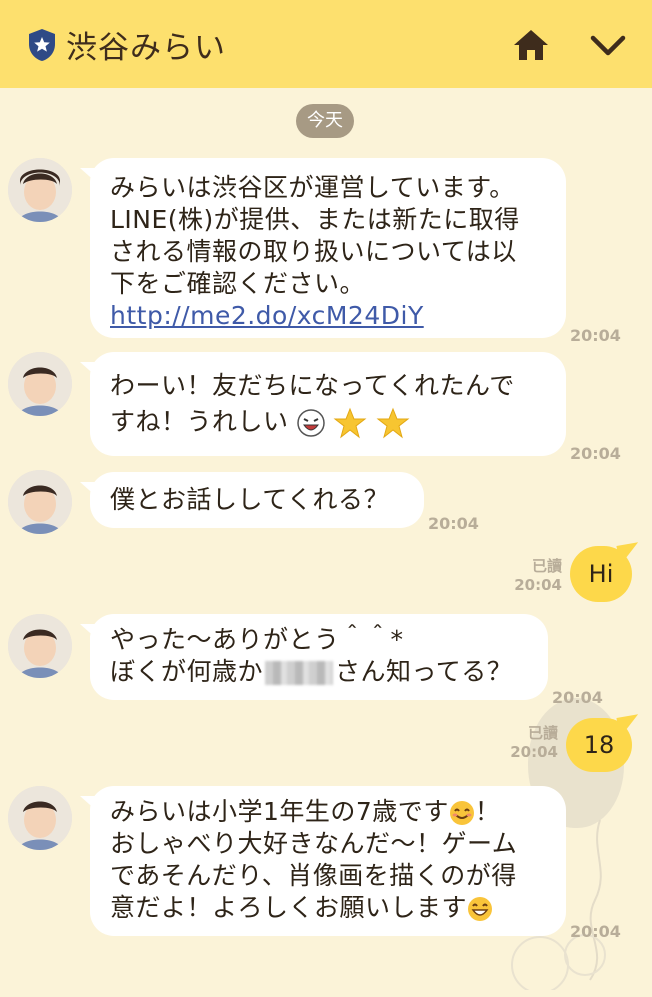 The image size is (652, 997). Describe the element at coordinates (608, 46) in the screenshot. I see `chevron-down-icon` at that location.